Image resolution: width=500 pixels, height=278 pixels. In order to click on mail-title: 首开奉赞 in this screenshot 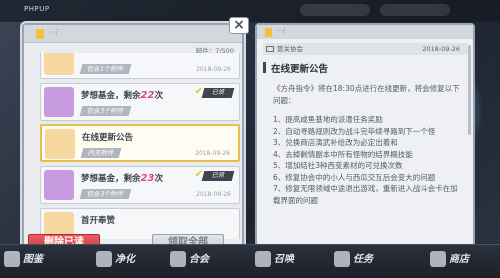, I will do `click(98, 221)`.